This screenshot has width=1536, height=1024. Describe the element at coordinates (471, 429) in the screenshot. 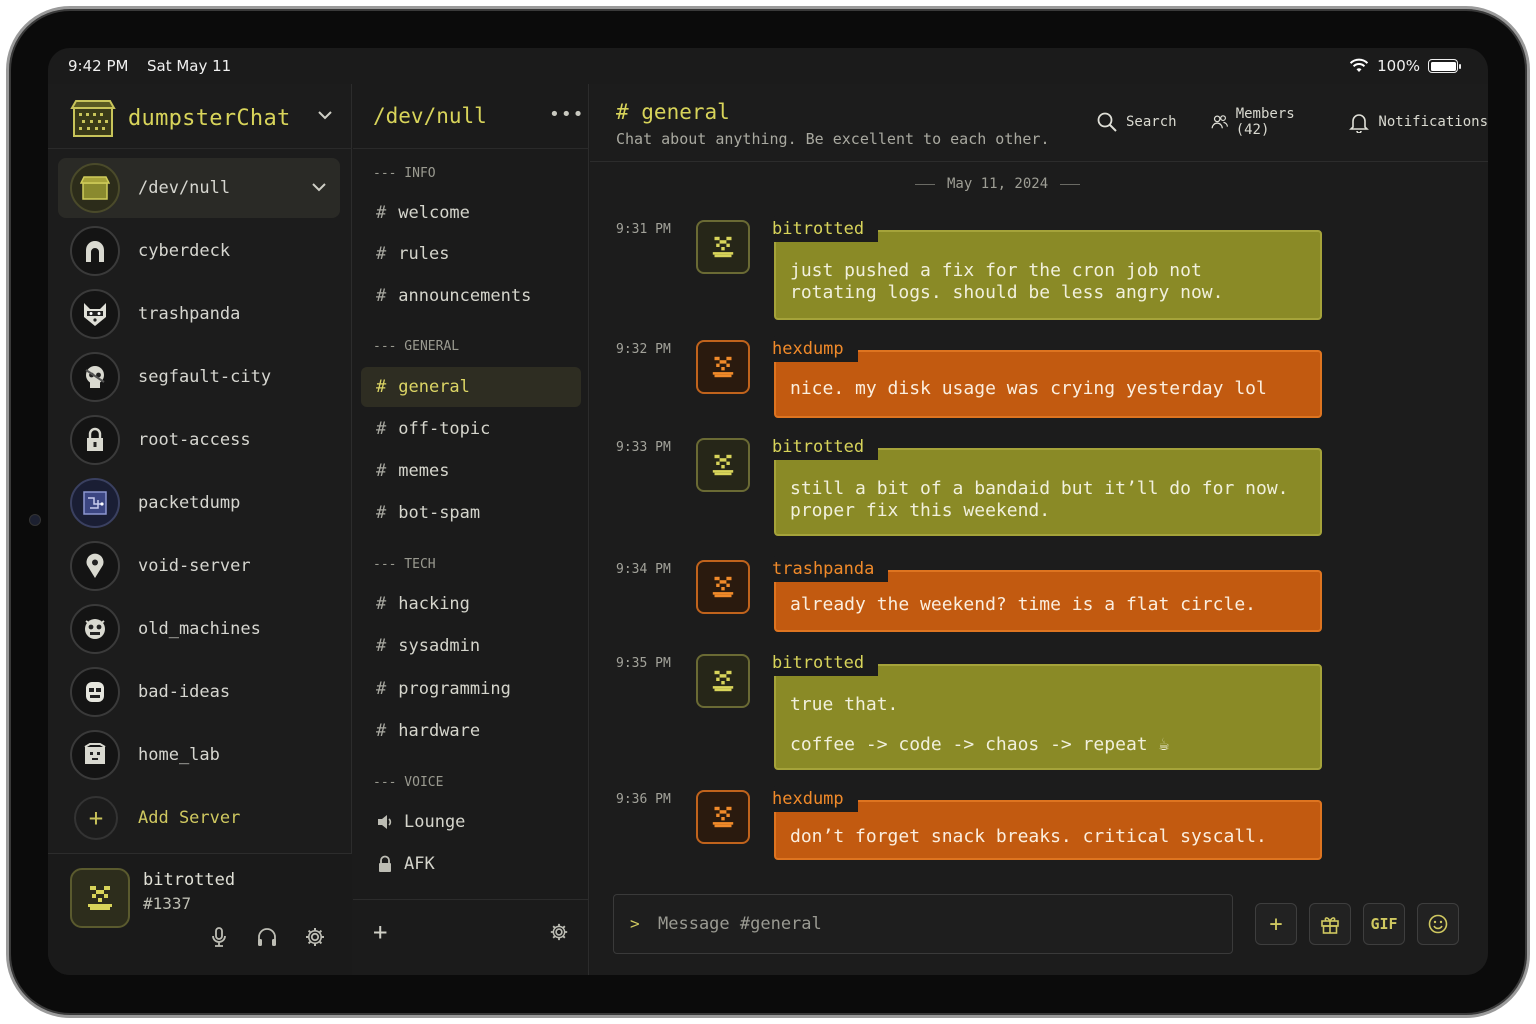

I see `channel-off-topic: # off-topic` at that location.